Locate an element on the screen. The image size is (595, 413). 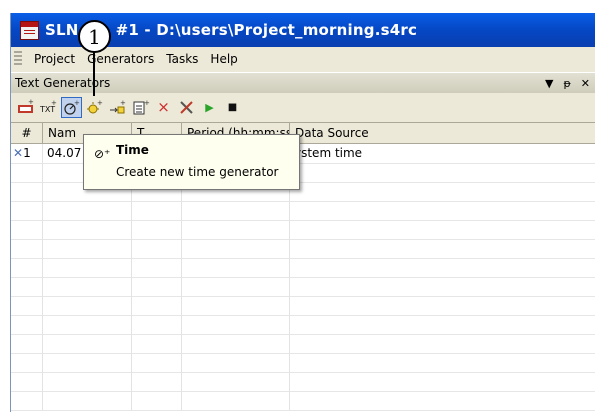
callout-number: 1 is located at coordinates (94, 36).